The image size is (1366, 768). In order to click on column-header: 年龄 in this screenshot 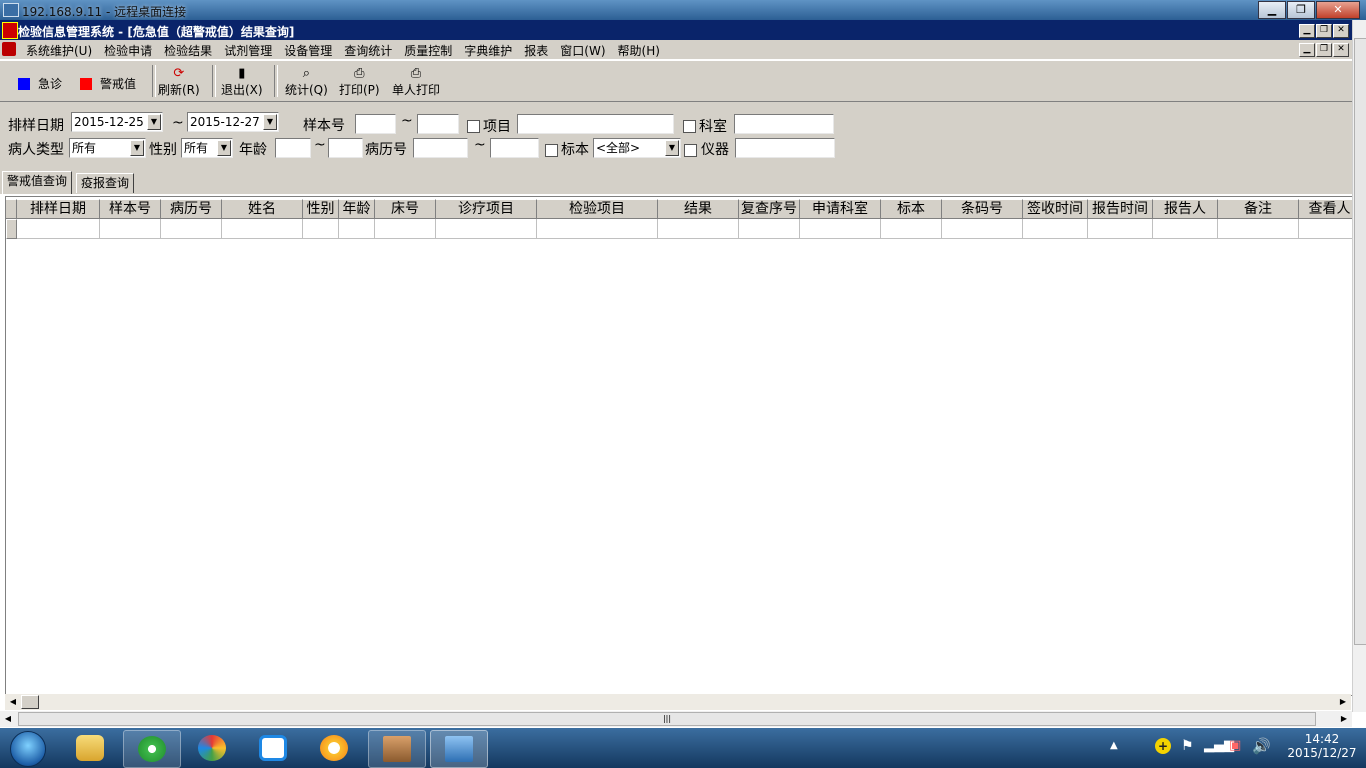, I will do `click(357, 209)`.